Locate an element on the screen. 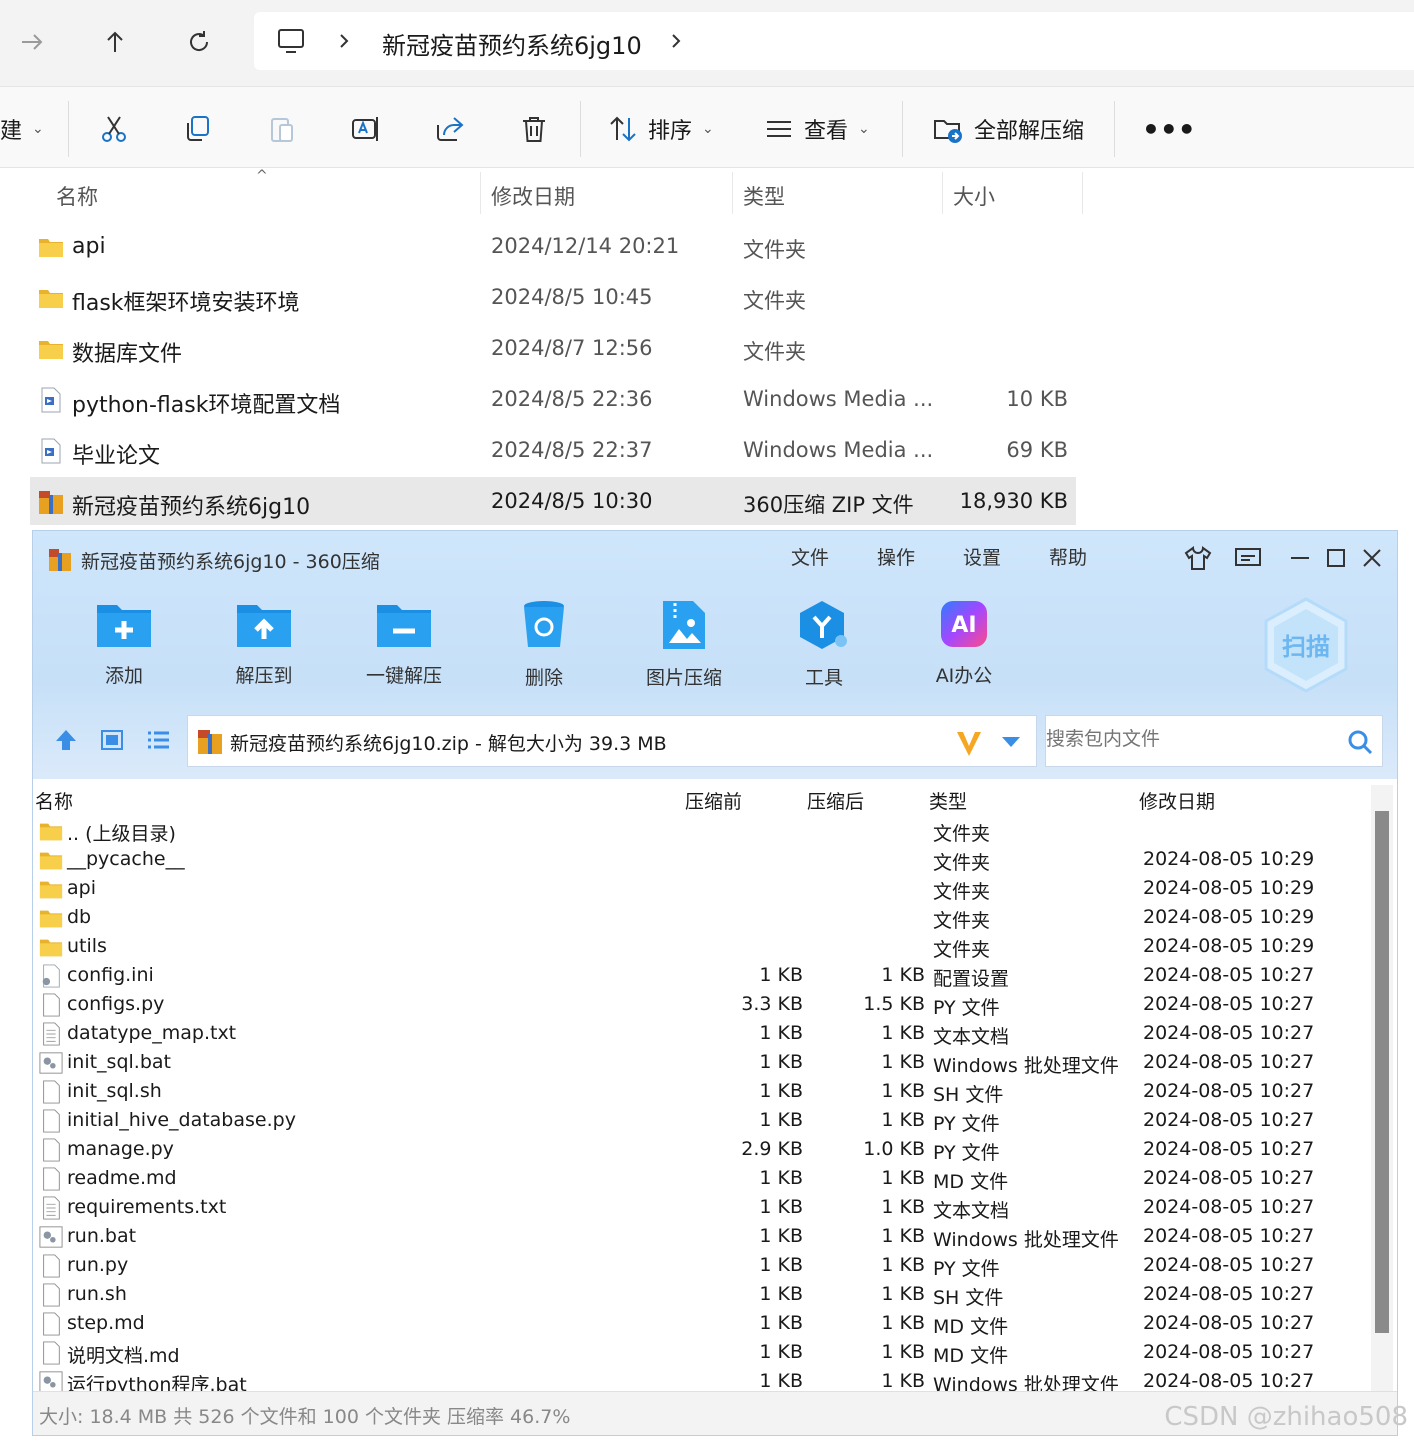  feedback-button is located at coordinates (1248, 558).